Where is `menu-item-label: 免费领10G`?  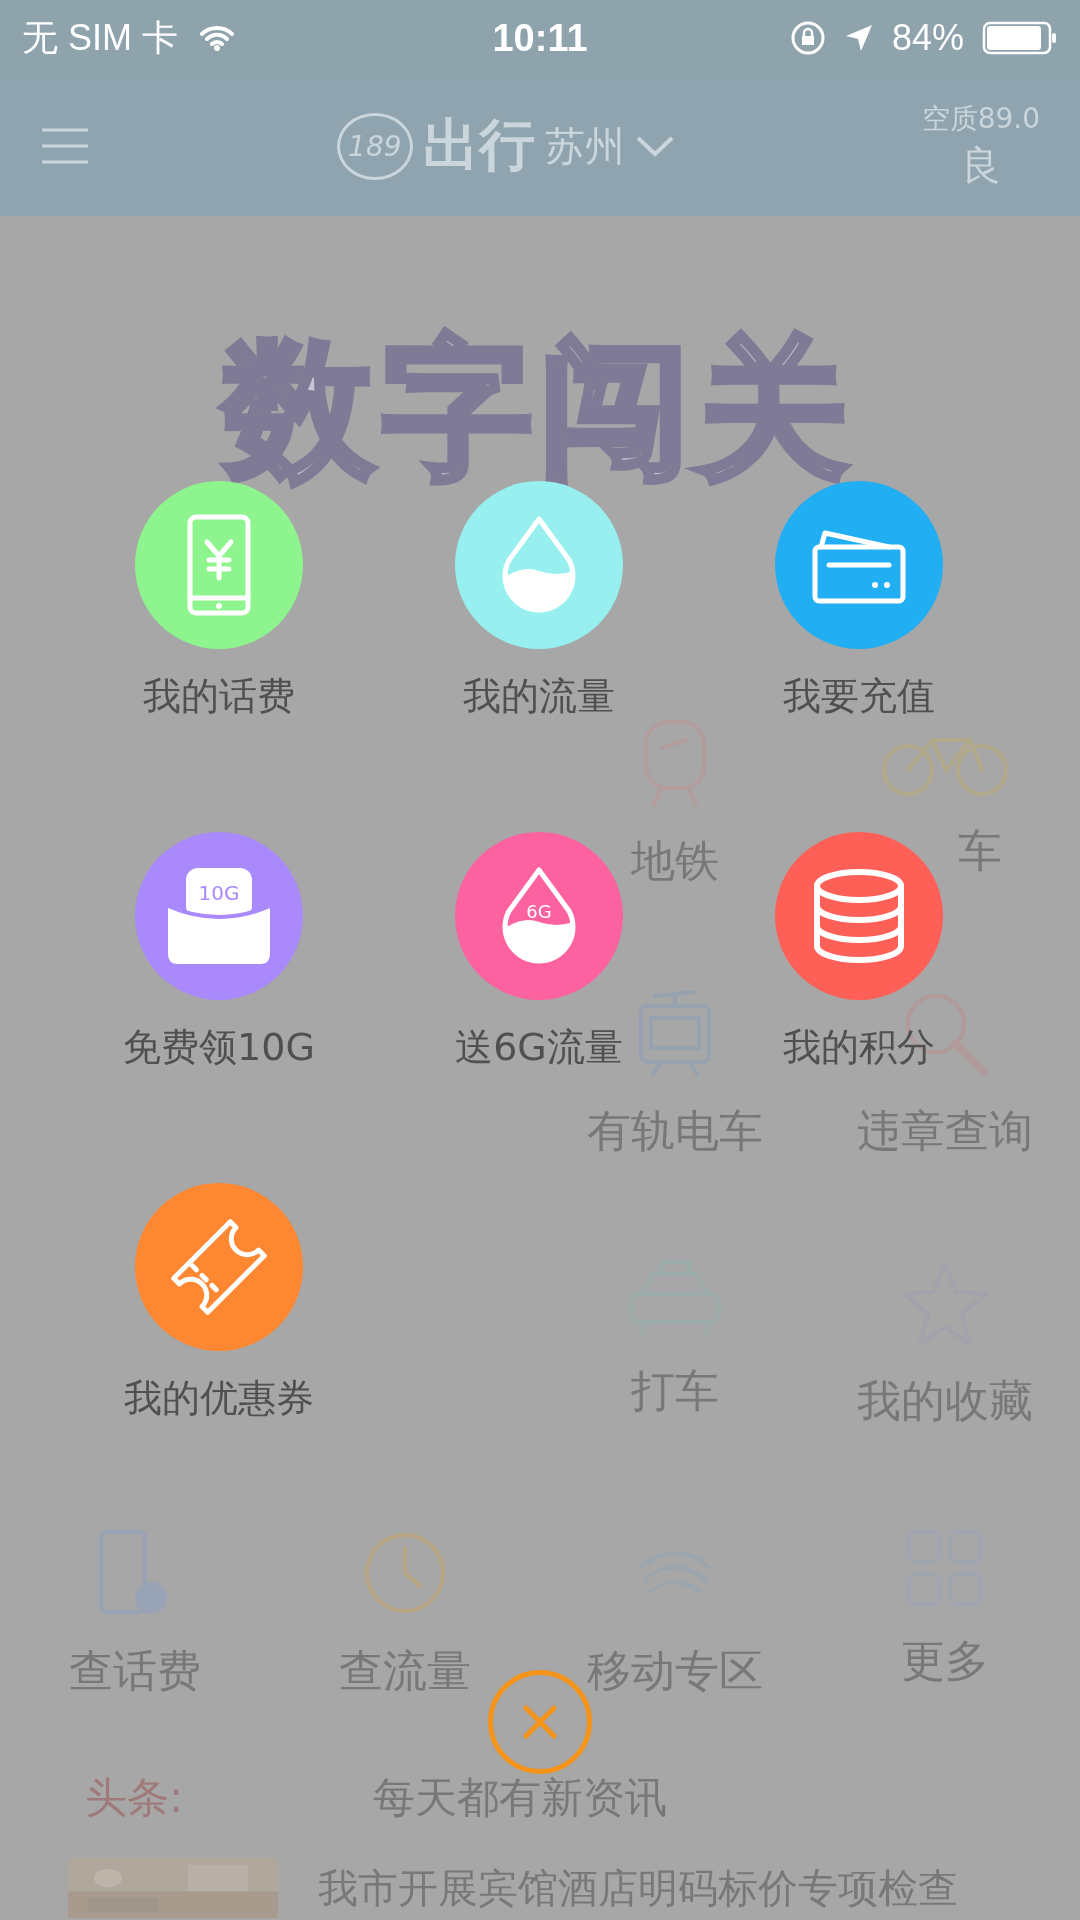 menu-item-label: 免费领10G is located at coordinates (219, 1047).